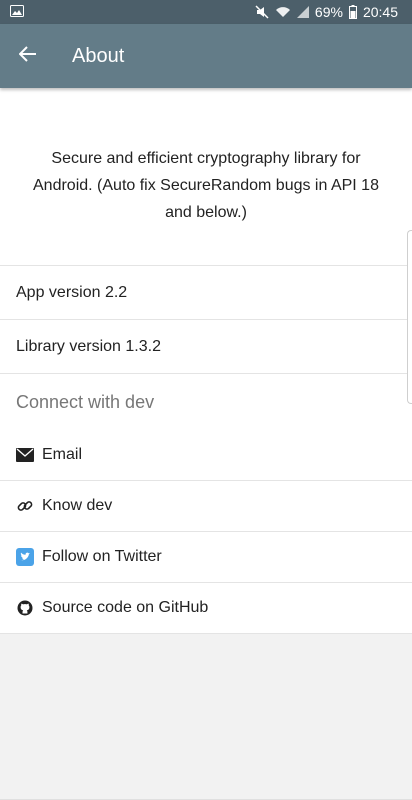  What do you see at coordinates (283, 12) in the screenshot?
I see `wifi-icon` at bounding box center [283, 12].